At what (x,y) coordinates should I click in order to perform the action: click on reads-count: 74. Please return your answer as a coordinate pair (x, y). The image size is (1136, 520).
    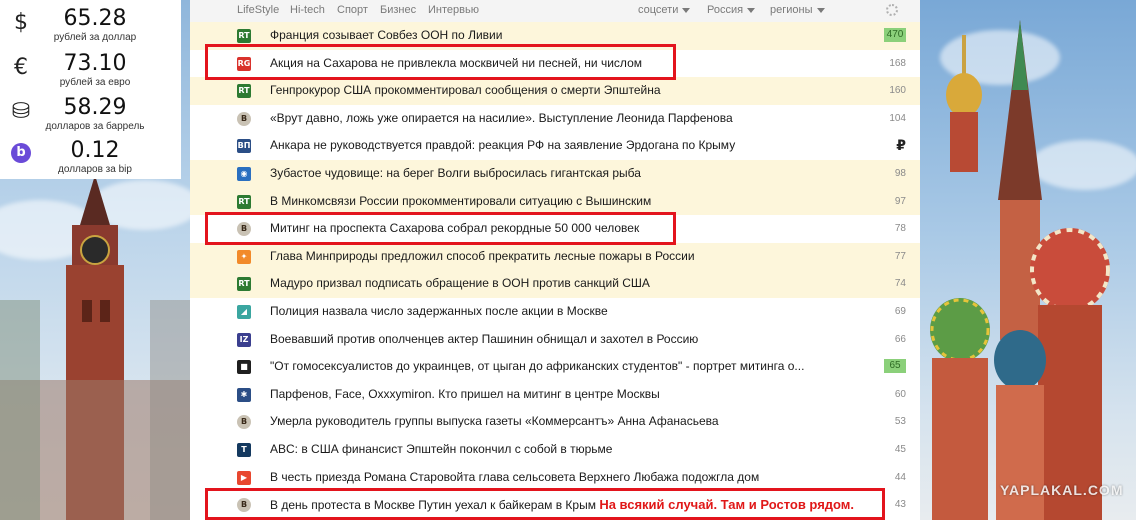
    Looking at the image, I should click on (900, 284).